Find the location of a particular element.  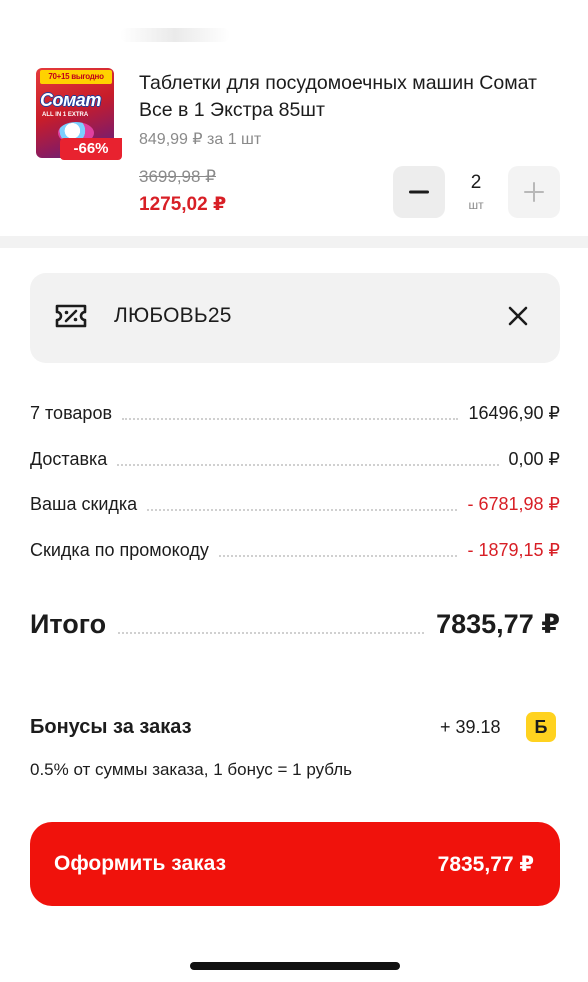

decrease-quantity-button is located at coordinates (419, 192).